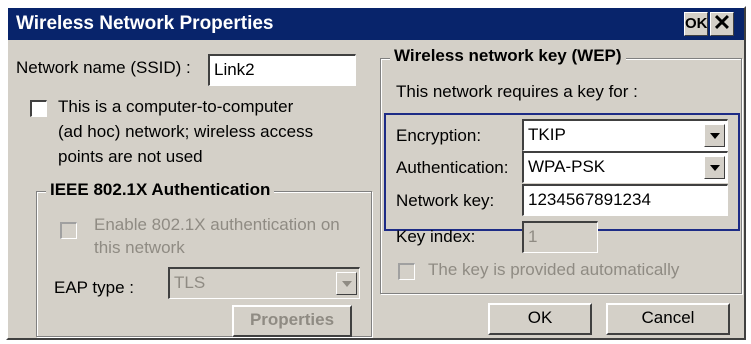 The width and height of the screenshot is (751, 344). Describe the element at coordinates (264, 283) in the screenshot. I see `eap-type-select: TLS` at that location.